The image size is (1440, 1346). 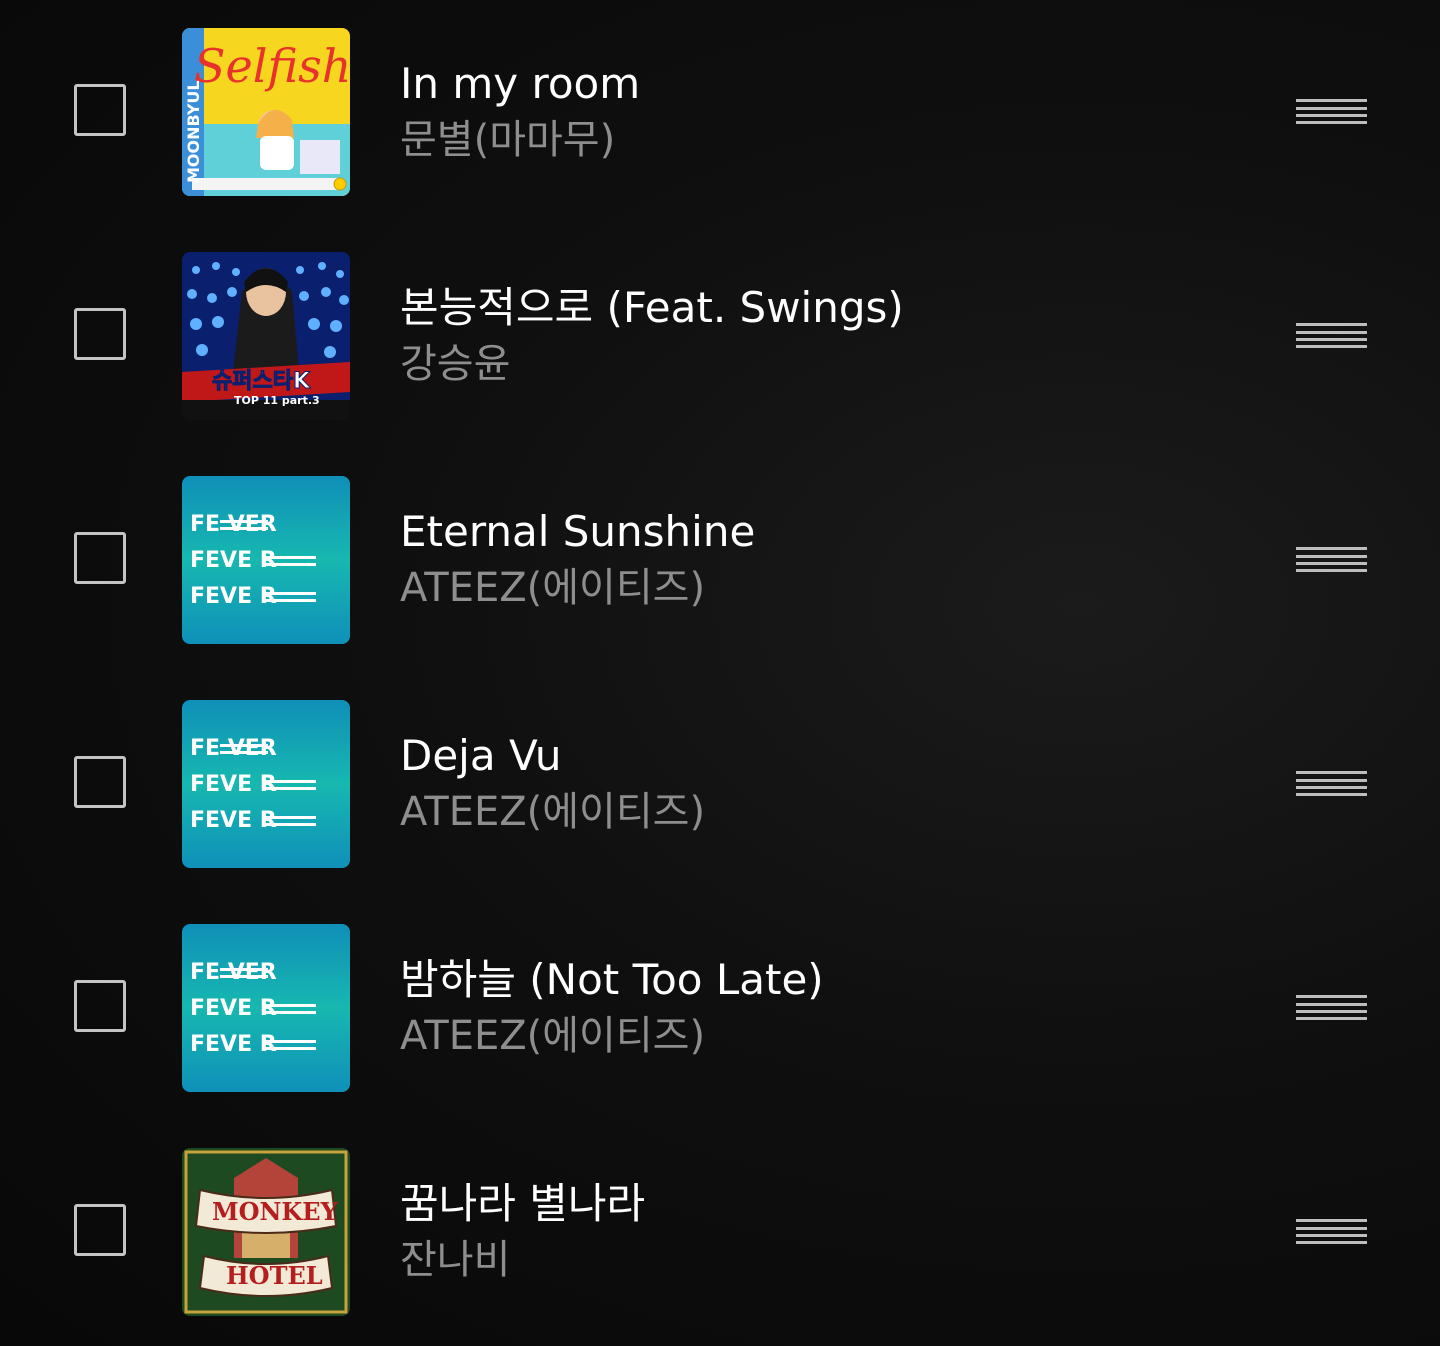 What do you see at coordinates (578, 531) in the screenshot?
I see `track-title: Eternal Sunshine` at bounding box center [578, 531].